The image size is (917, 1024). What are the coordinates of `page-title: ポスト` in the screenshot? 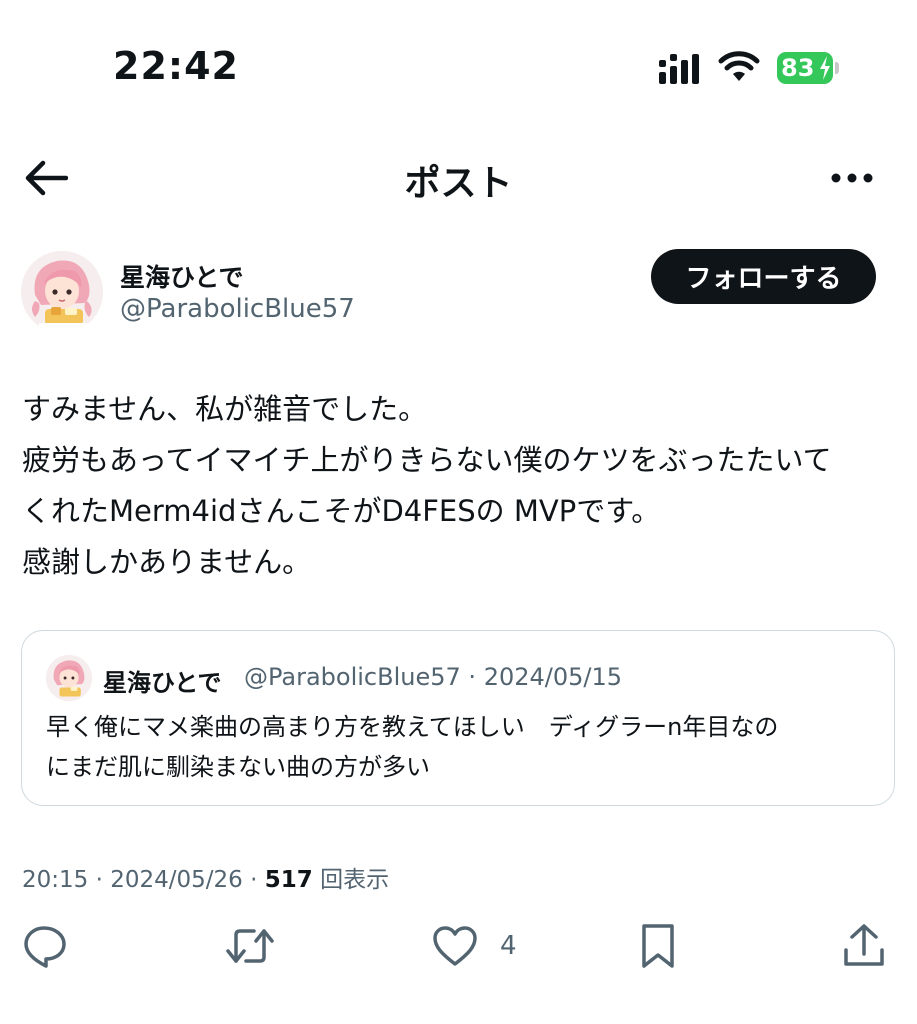 It's located at (458, 183).